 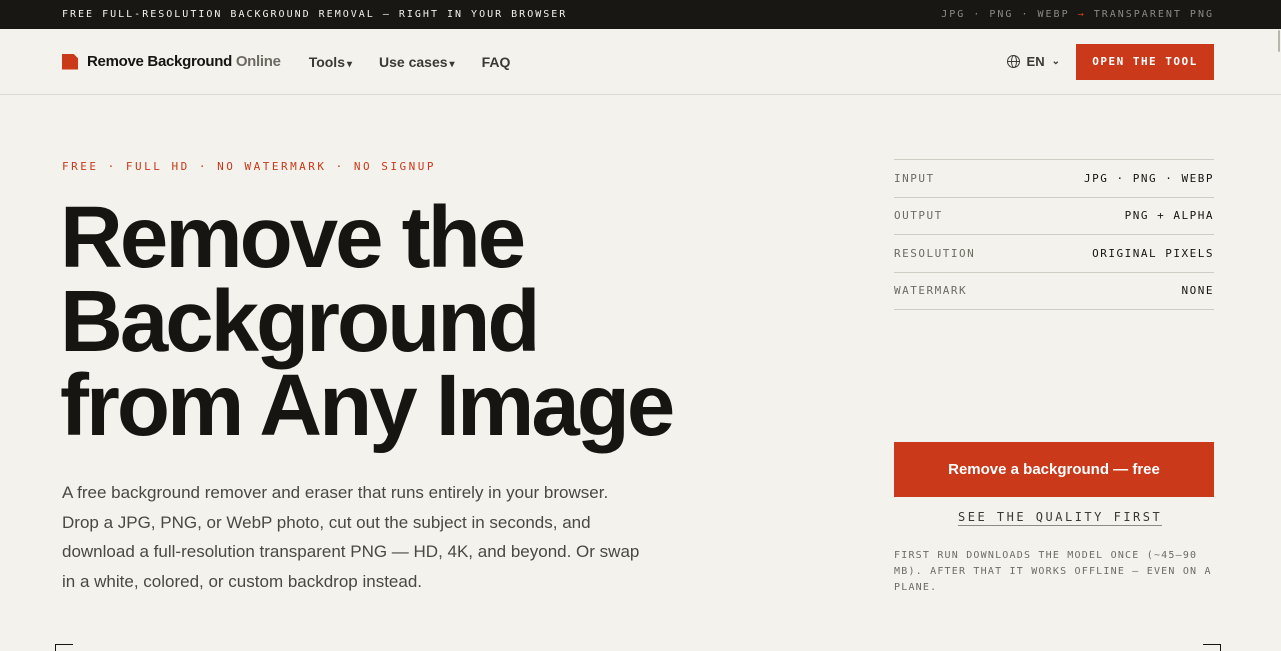 I want to click on spec-key: RESOLUTION, so click(x=935, y=253).